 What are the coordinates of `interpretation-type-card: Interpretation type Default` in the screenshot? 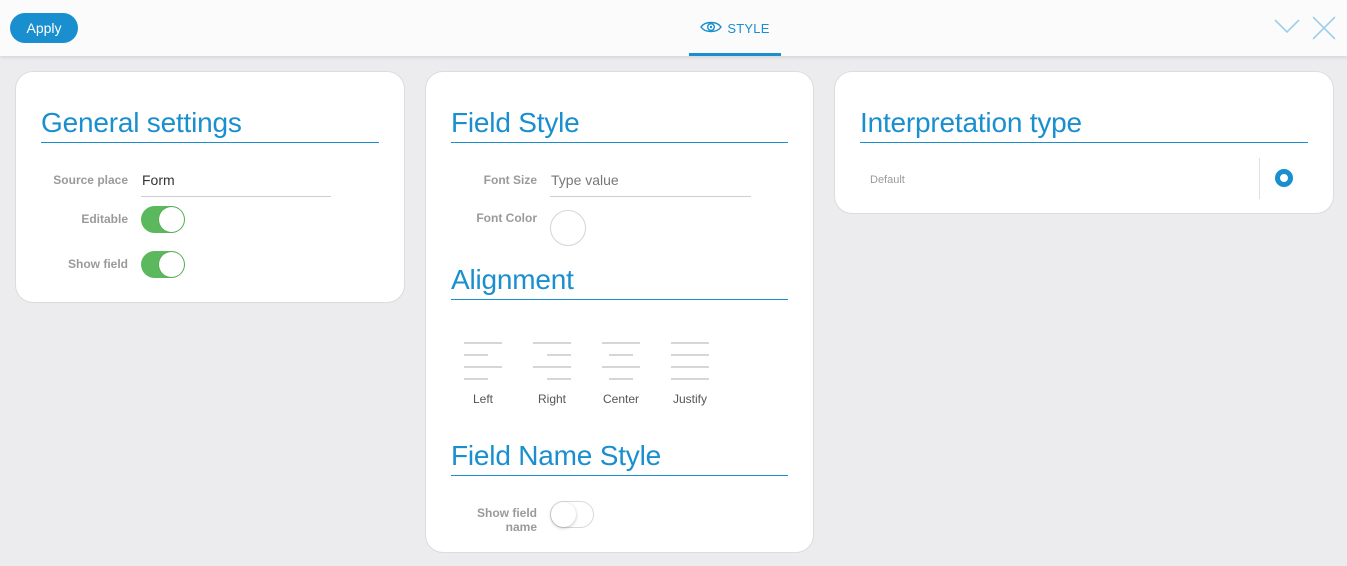 It's located at (1084, 142).